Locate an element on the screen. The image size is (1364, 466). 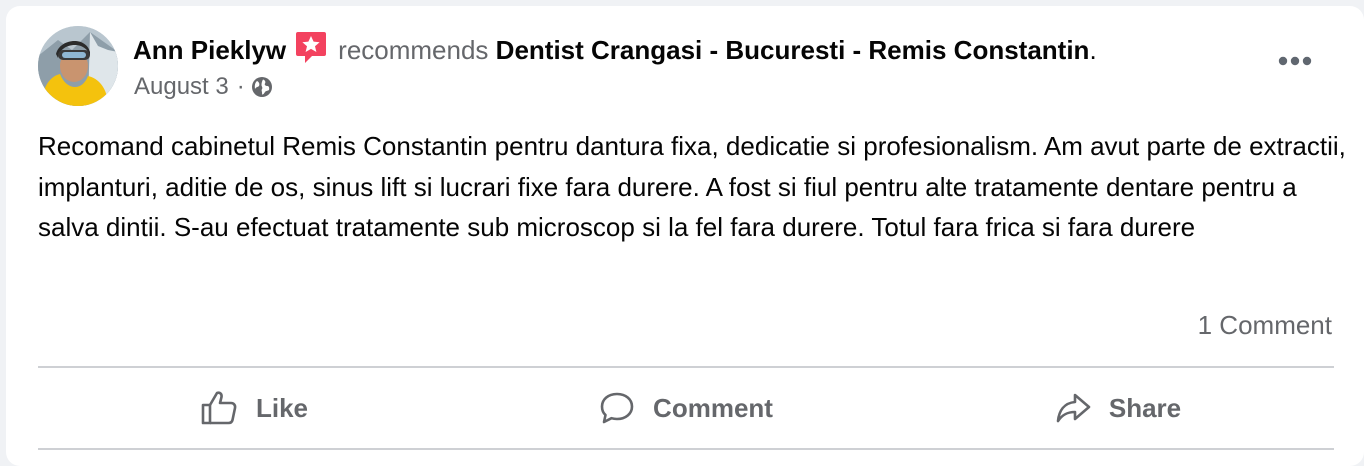
author-name: Ann Pieklyw is located at coordinates (209, 50).